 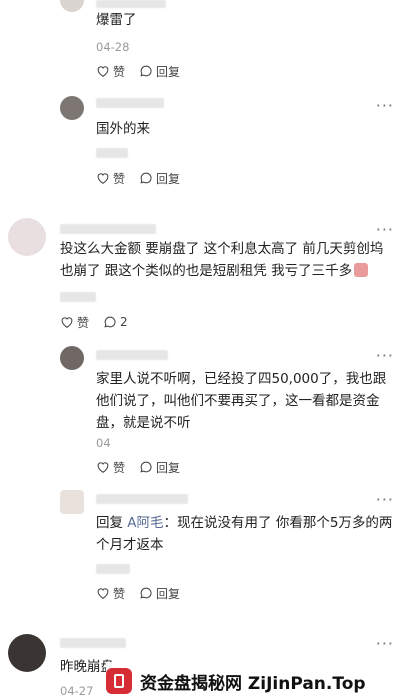 What do you see at coordinates (361, 270) in the screenshot?
I see `emoji-icon` at bounding box center [361, 270].